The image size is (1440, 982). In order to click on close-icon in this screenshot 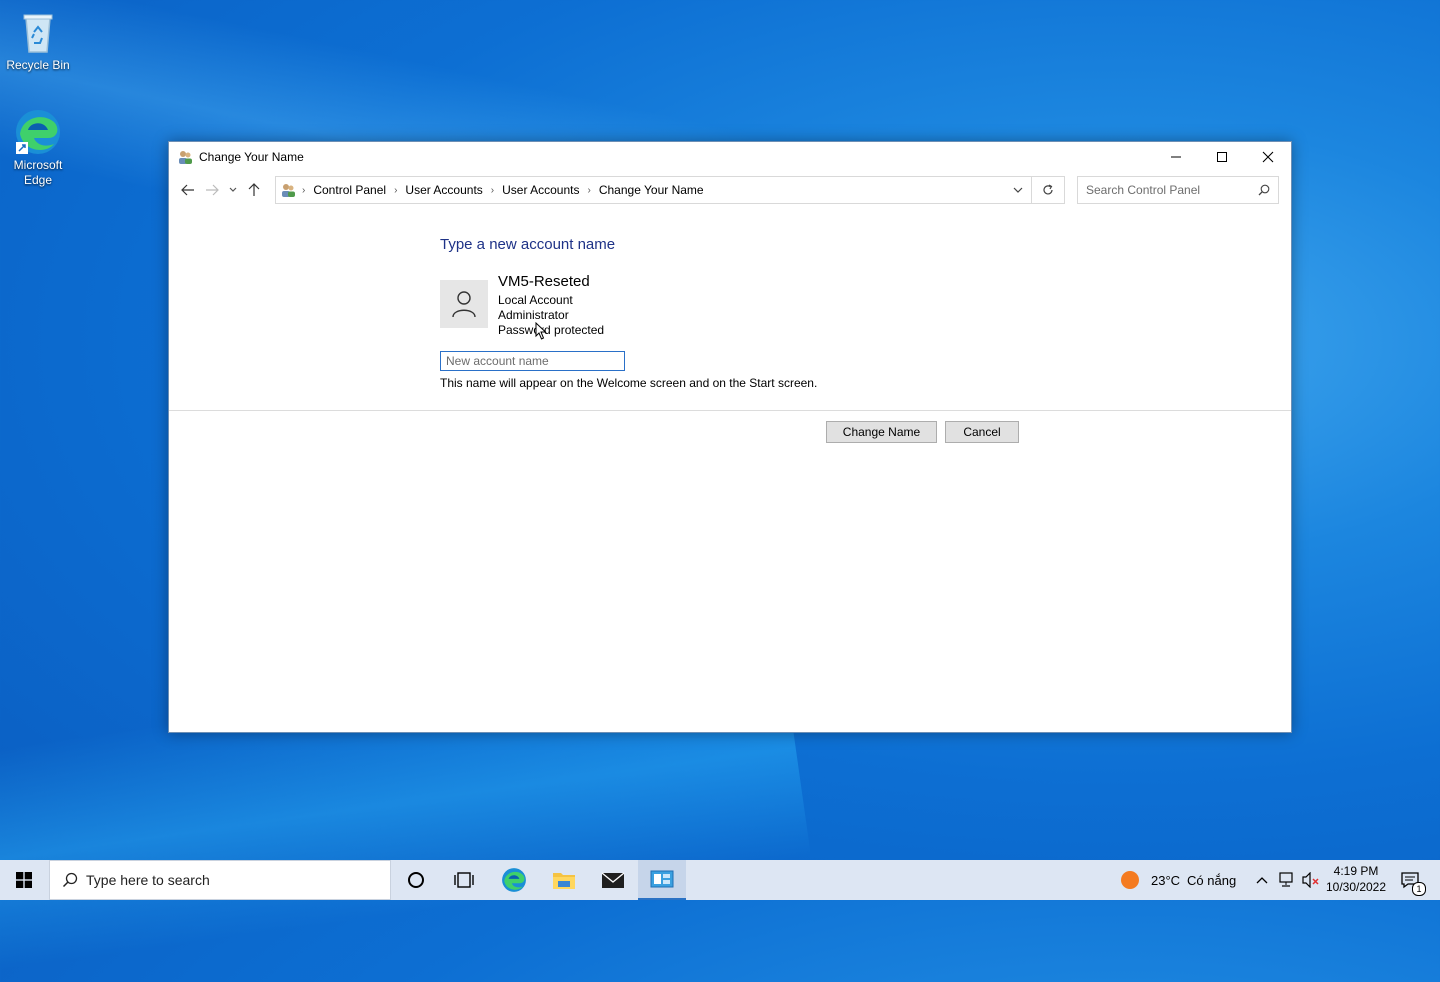, I will do `click(1268, 157)`.